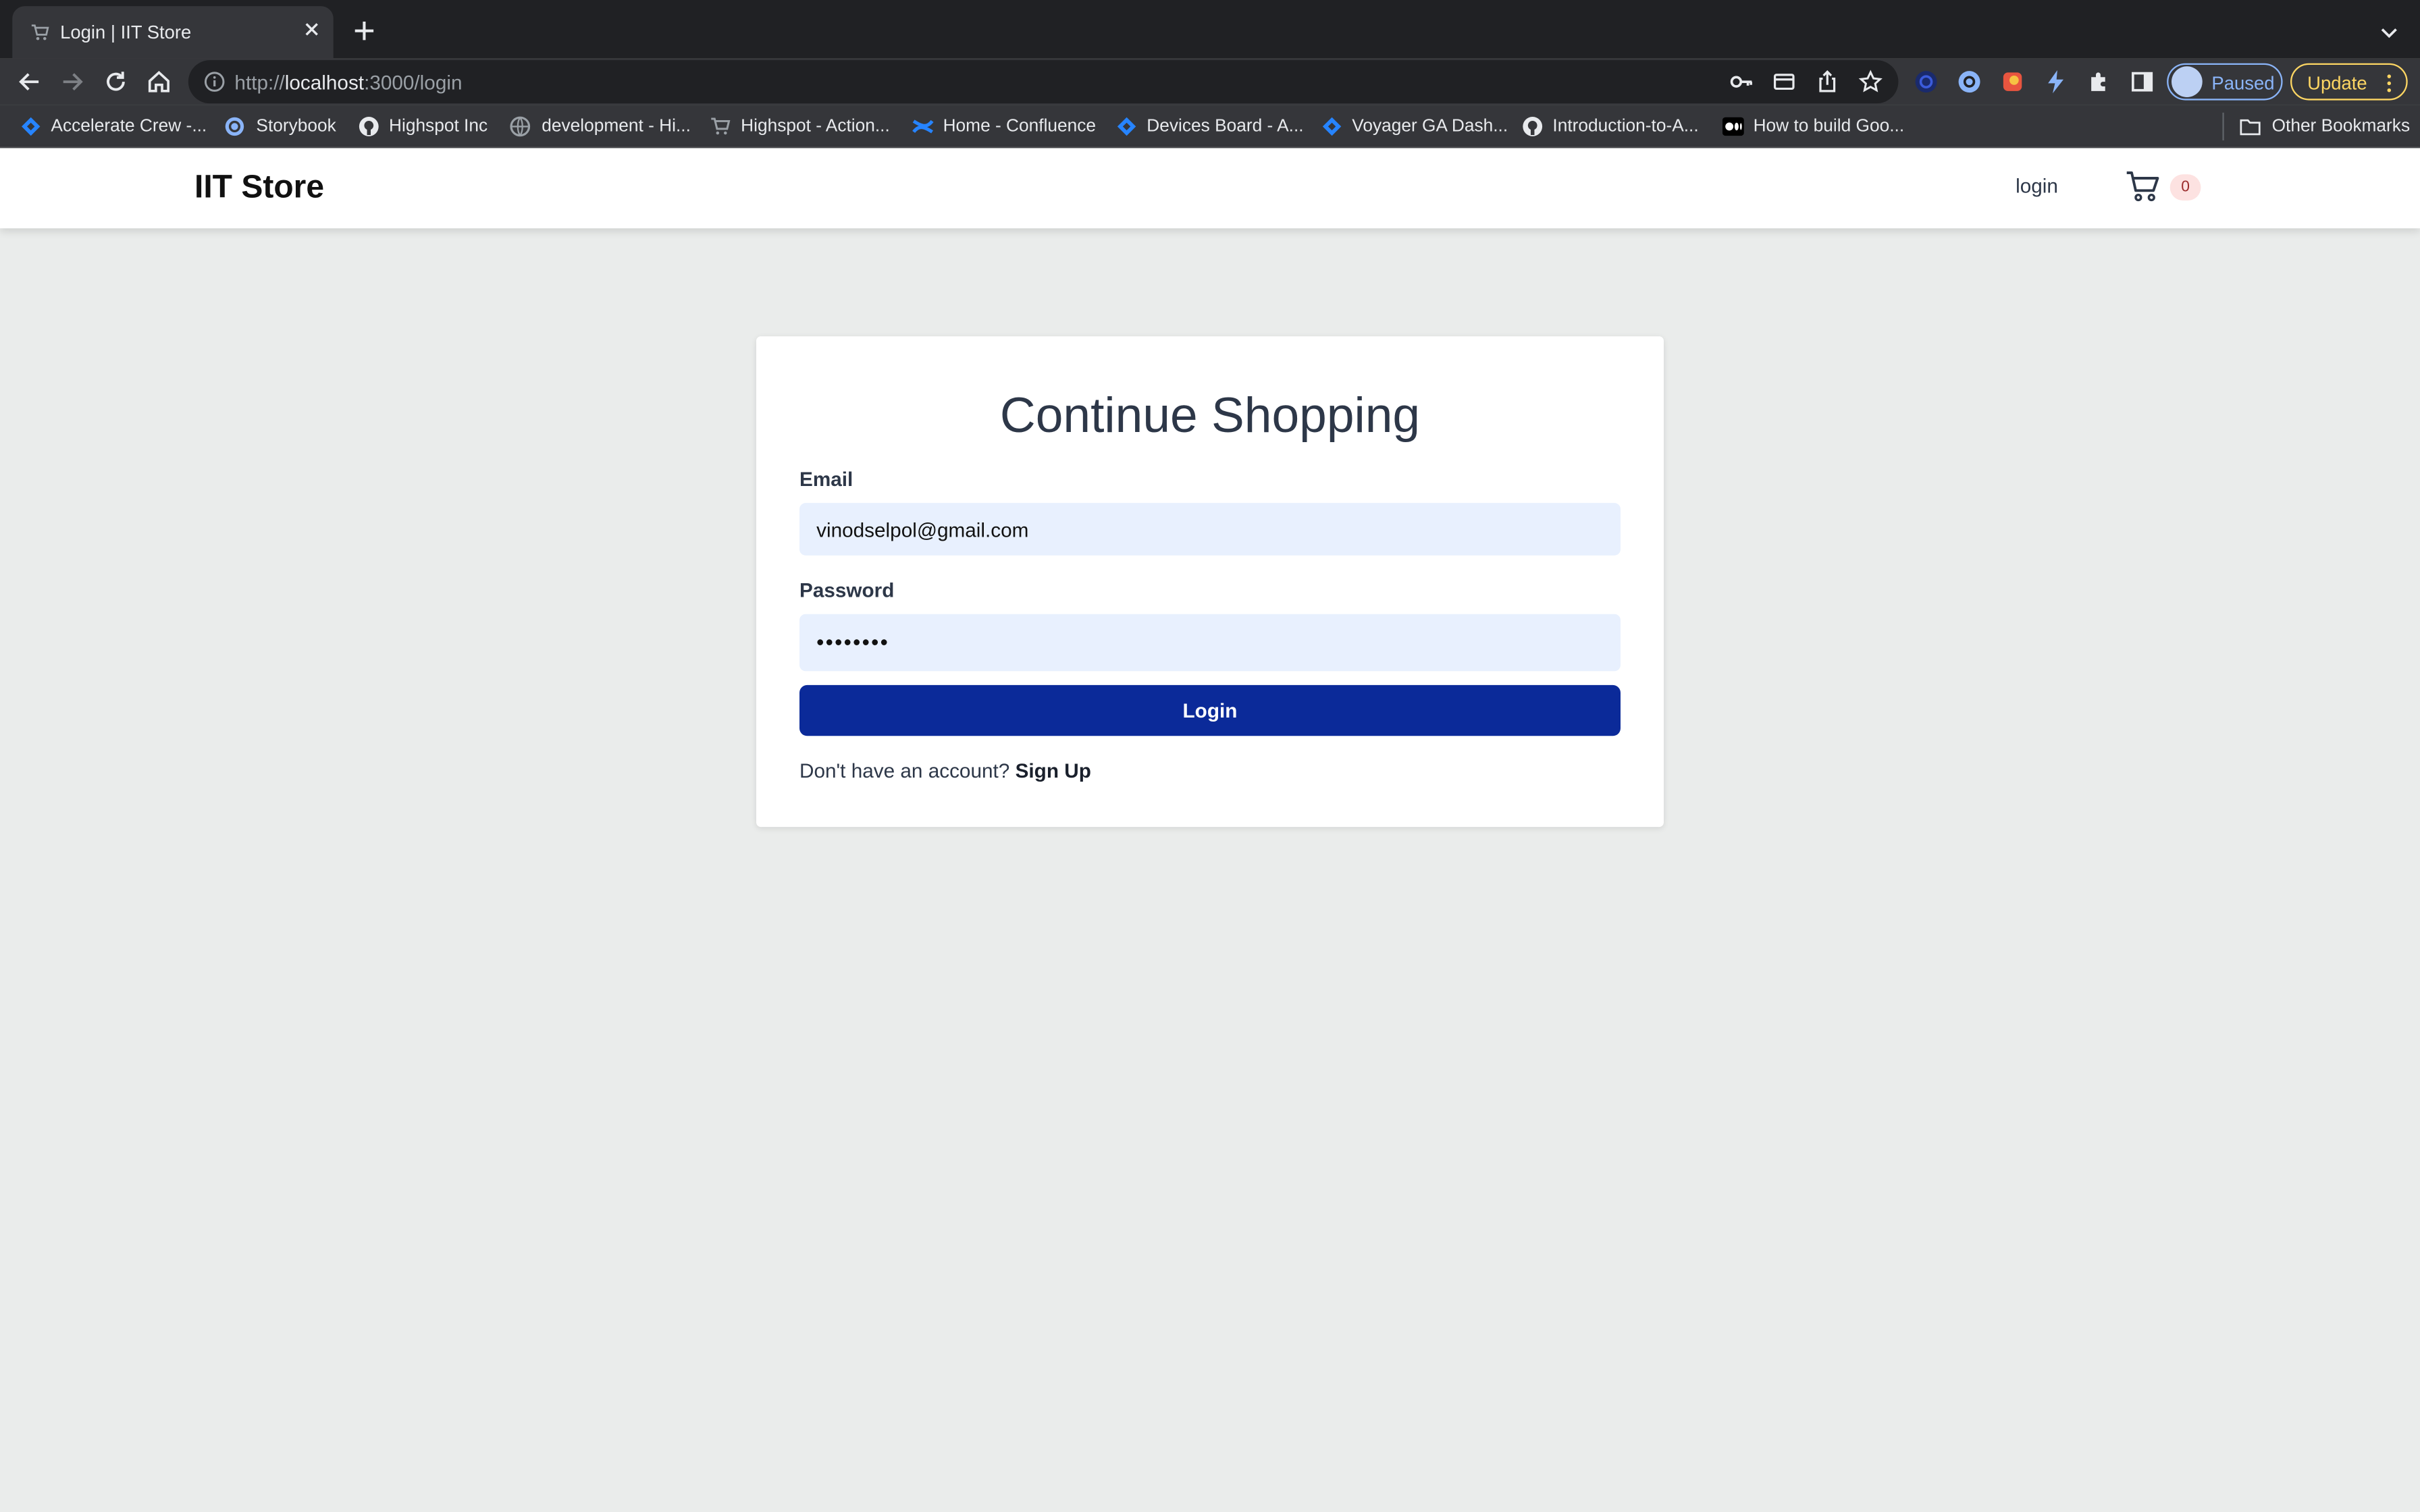  What do you see at coordinates (2389, 32) in the screenshot?
I see `chevron-down-icon` at bounding box center [2389, 32].